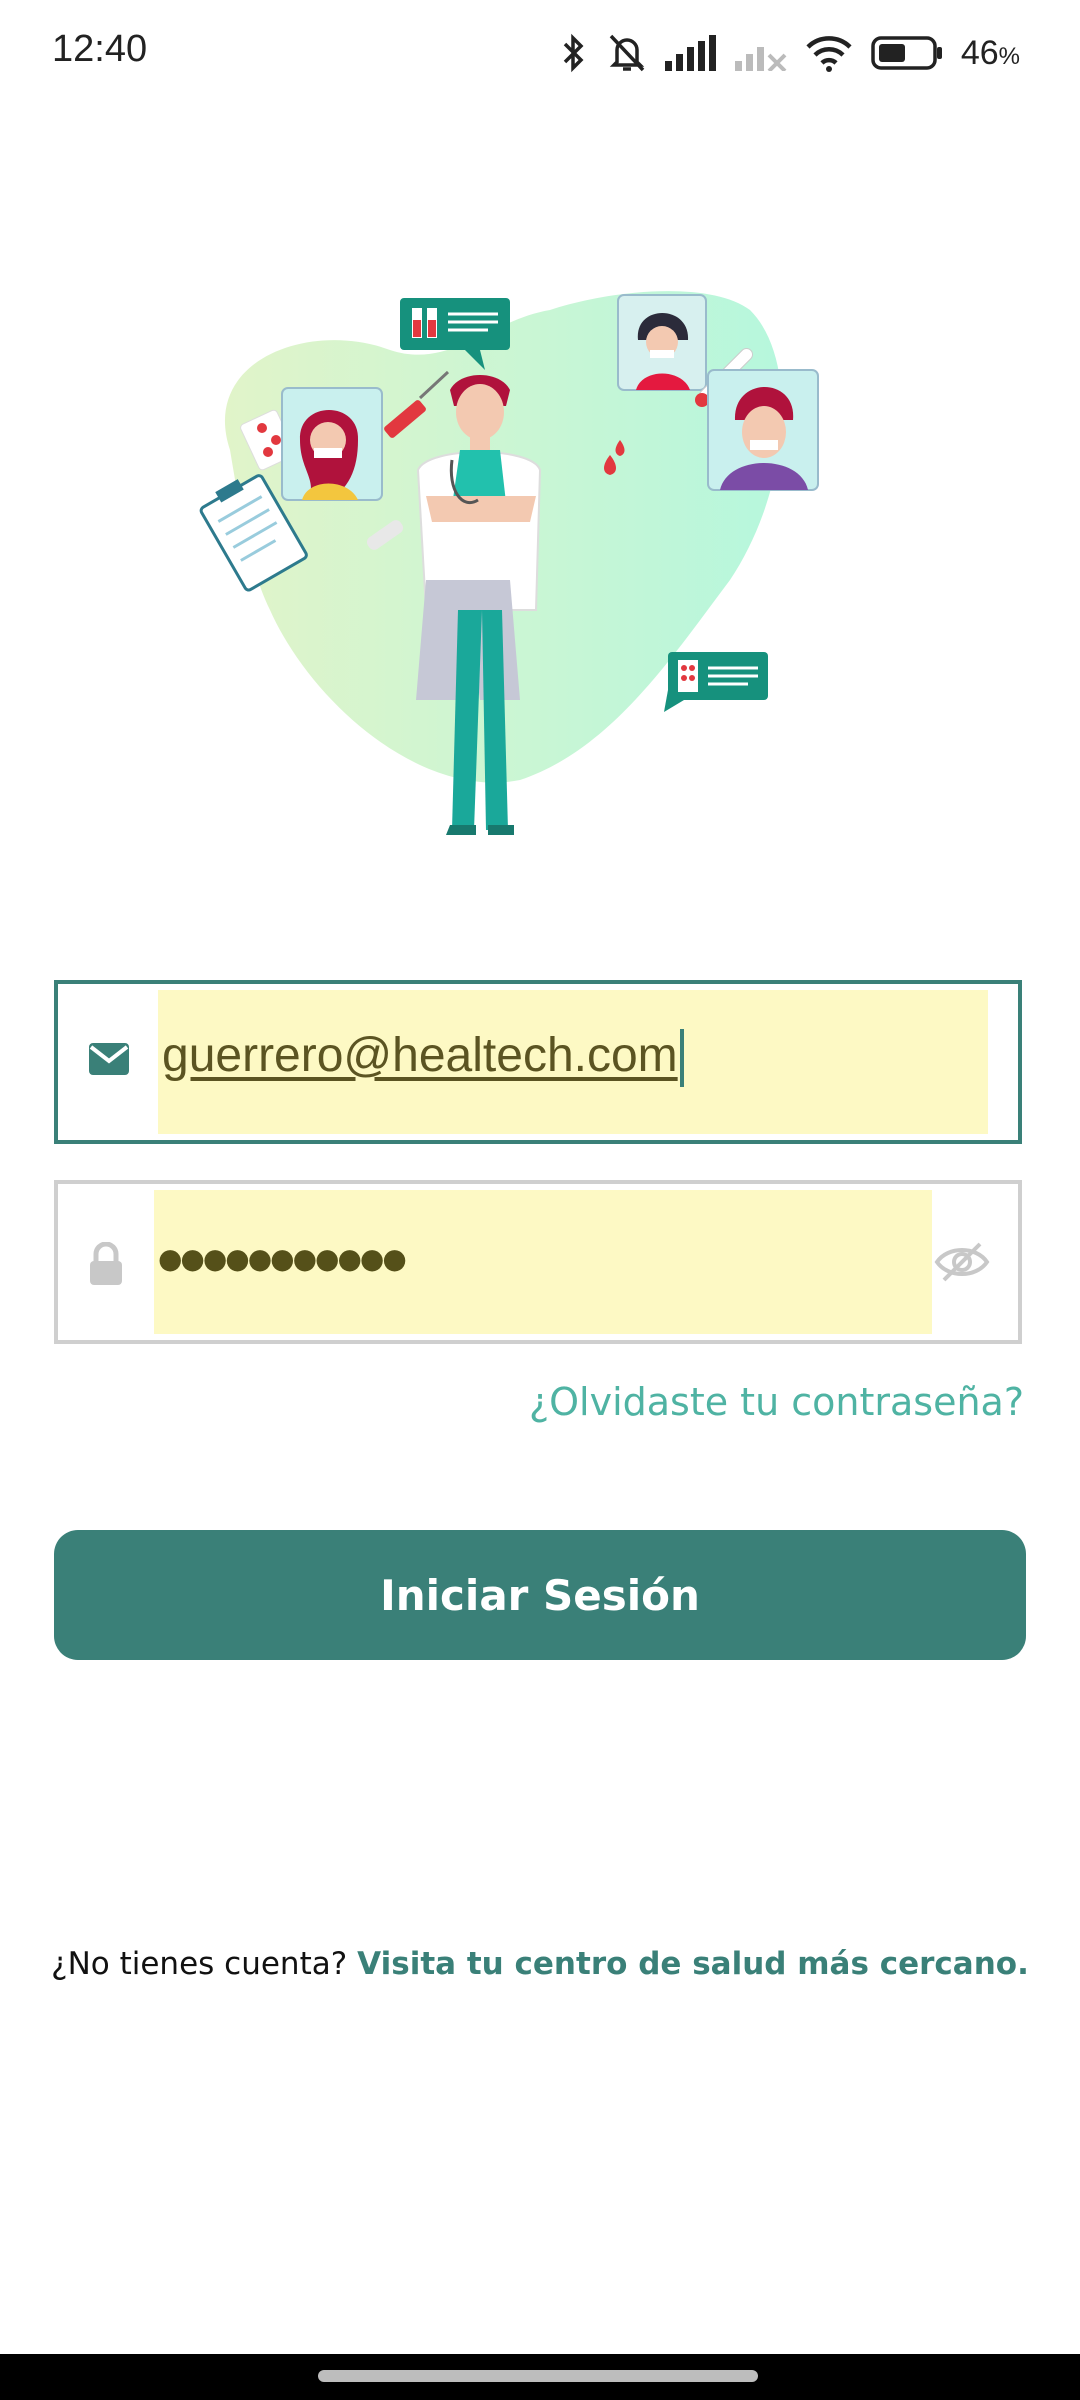 The height and width of the screenshot is (2400, 1080). What do you see at coordinates (990, 52) in the screenshot?
I see `battery-percent: 46%` at bounding box center [990, 52].